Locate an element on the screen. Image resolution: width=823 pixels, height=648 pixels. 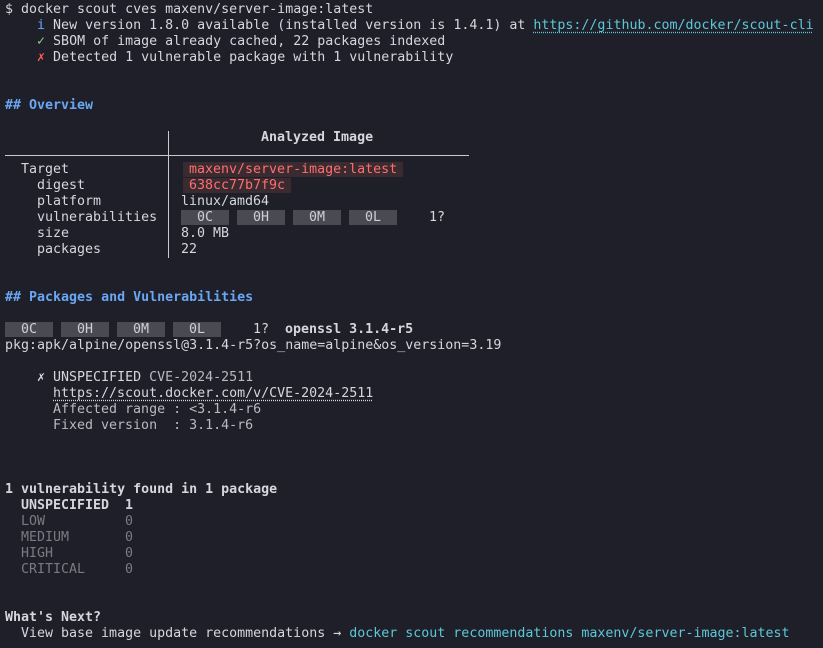
package-severity-line: 0C 0H 0M 0L 1? openssl 3.1.4-r5 is located at coordinates (209, 330).